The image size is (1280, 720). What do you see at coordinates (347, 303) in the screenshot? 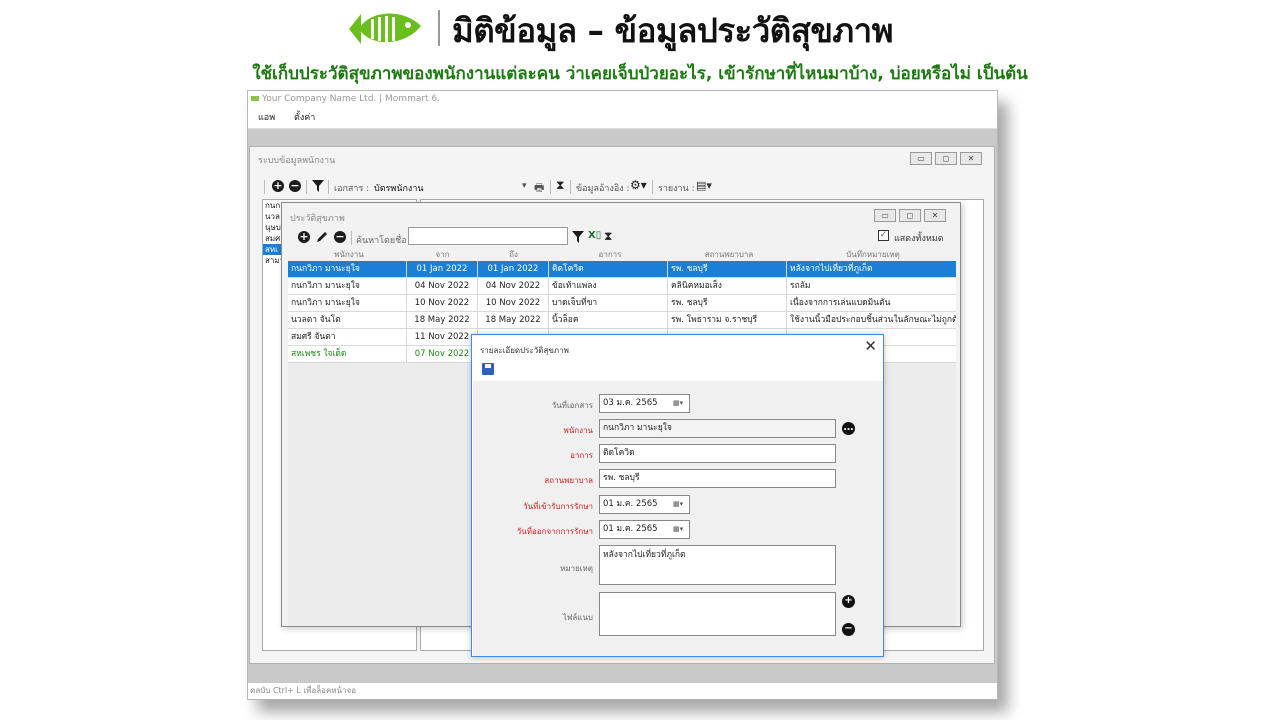
I see `cell-employee: กนกวิภา มานะยุใจ` at bounding box center [347, 303].